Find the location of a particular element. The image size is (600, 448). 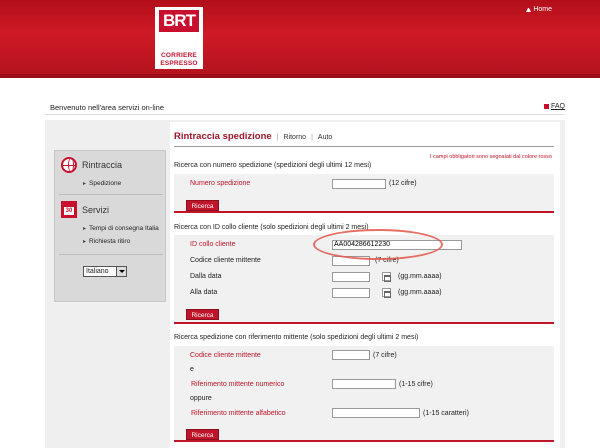

alla-data-label: Alla data is located at coordinates (204, 292).